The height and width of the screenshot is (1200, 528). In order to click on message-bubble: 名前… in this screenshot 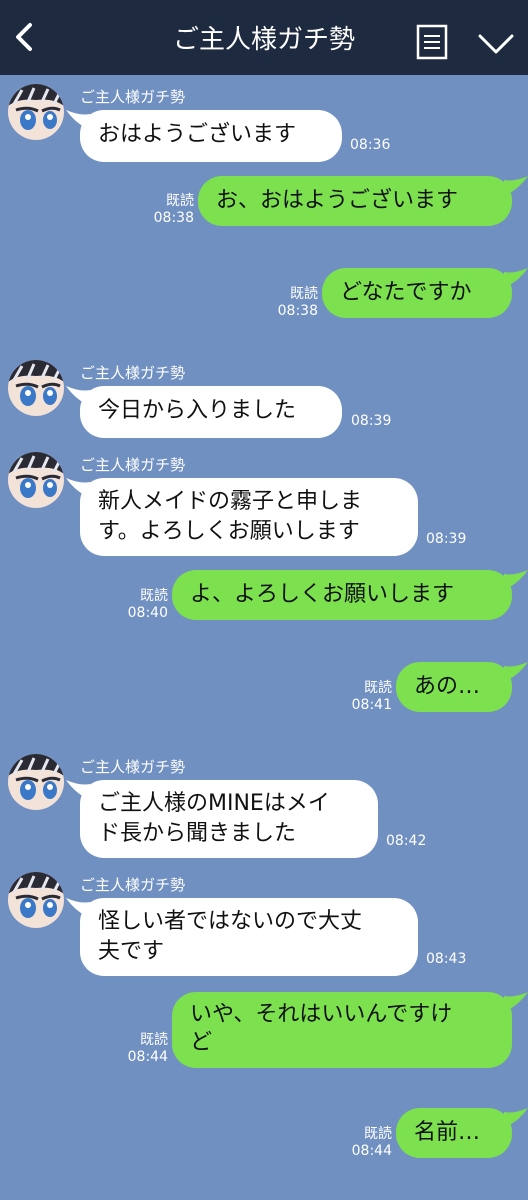, I will do `click(454, 1133)`.